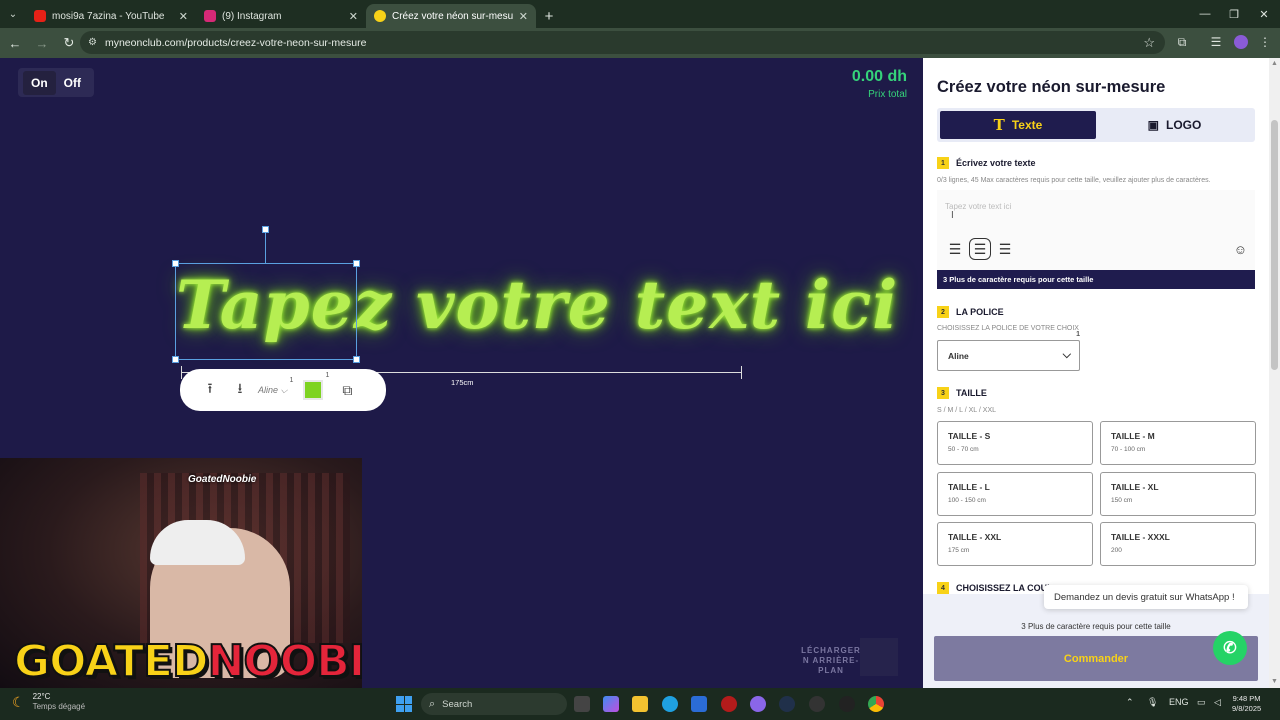  Describe the element at coordinates (327, 375) in the screenshot. I see `color-count-badge: 1` at that location.